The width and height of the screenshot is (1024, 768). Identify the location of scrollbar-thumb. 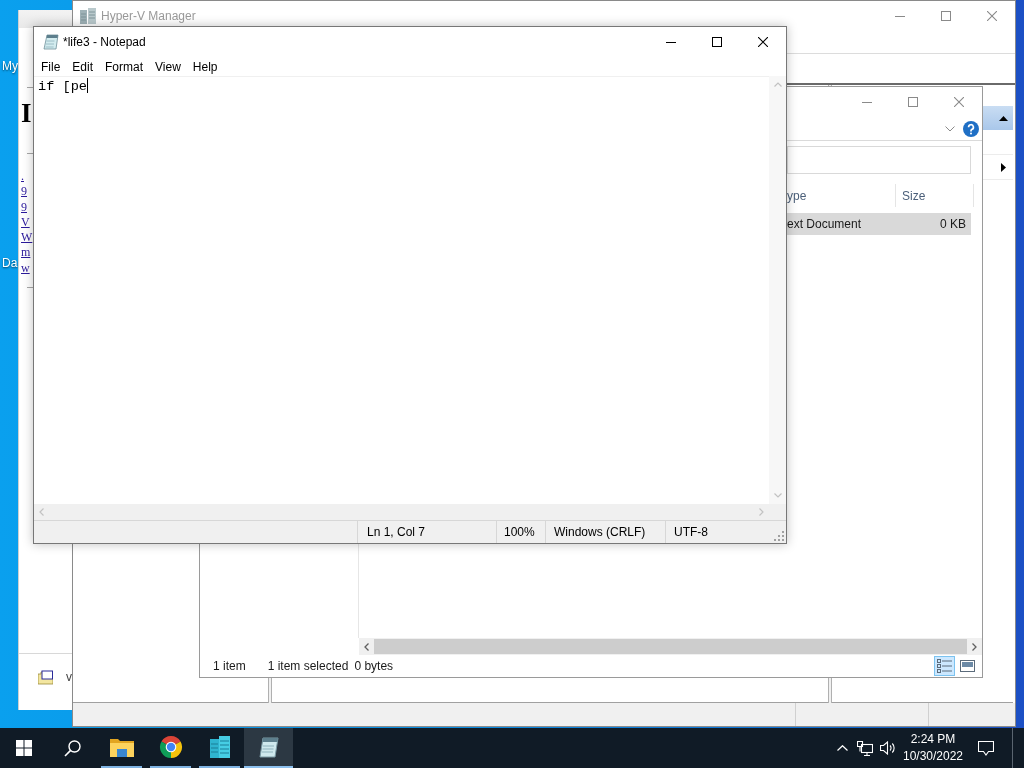
(670, 646).